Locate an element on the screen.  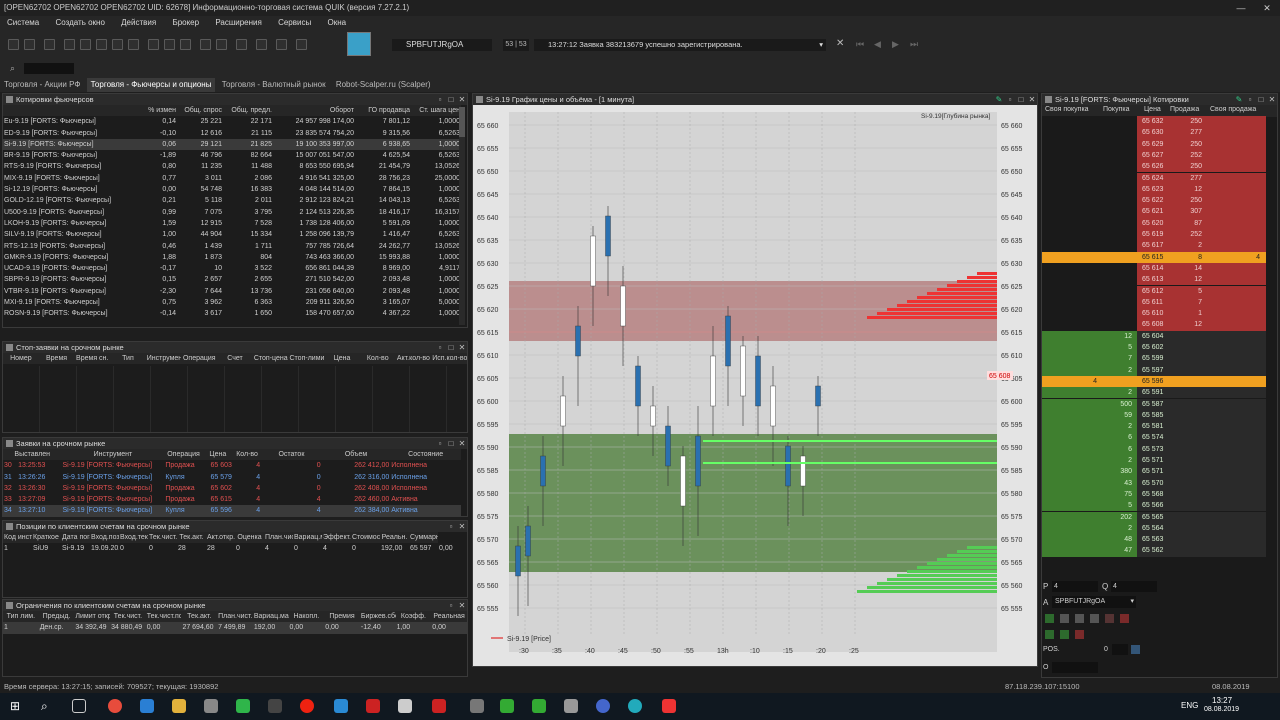
col-header: Код инст. is located at coordinates (17, 538).